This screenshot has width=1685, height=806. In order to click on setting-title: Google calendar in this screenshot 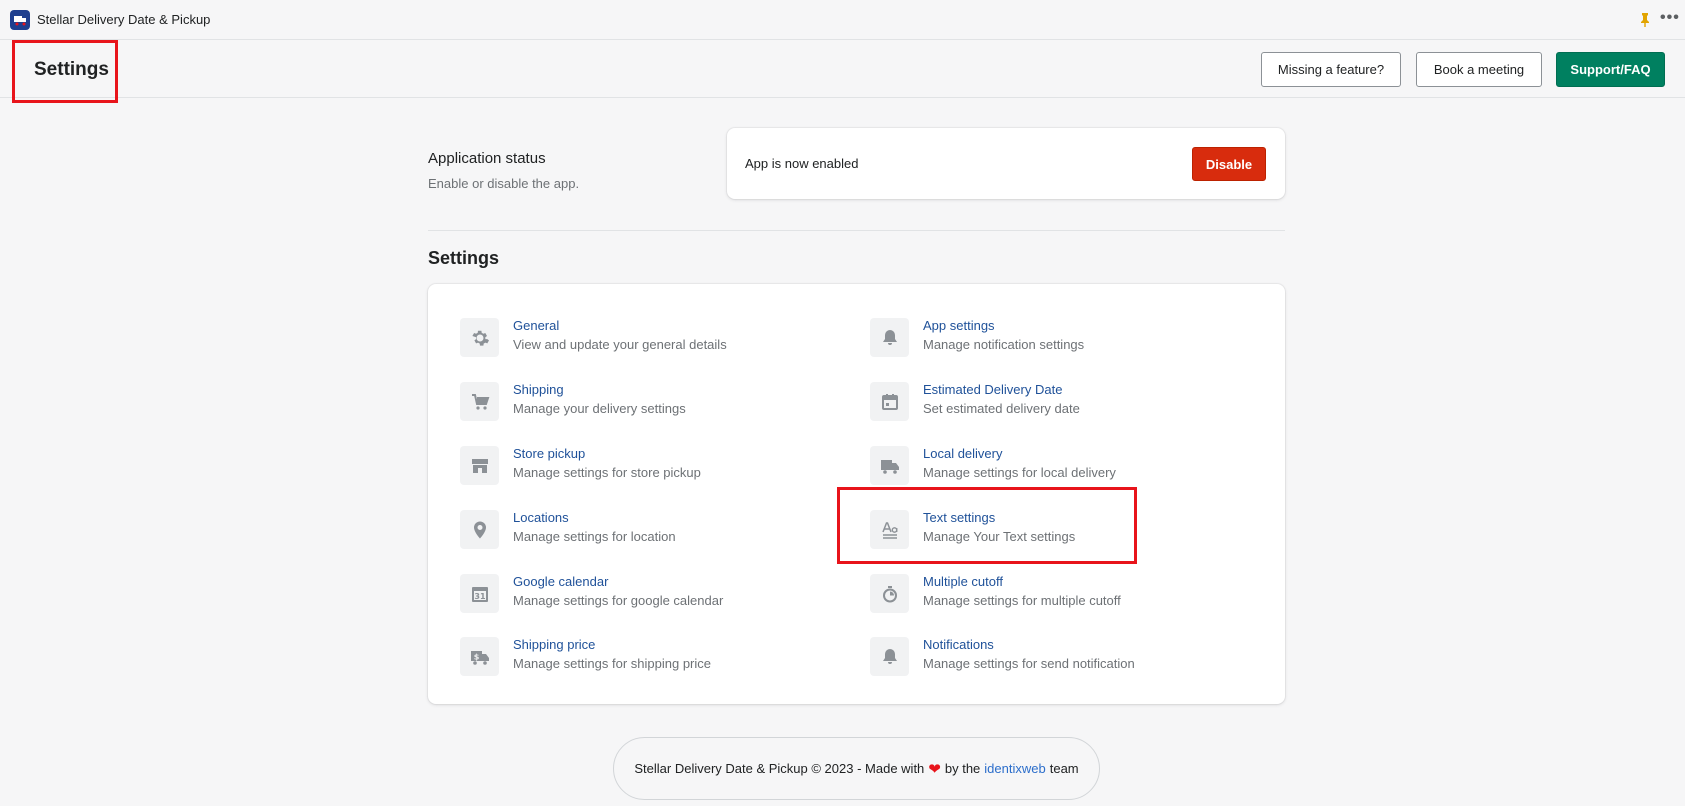, I will do `click(560, 581)`.